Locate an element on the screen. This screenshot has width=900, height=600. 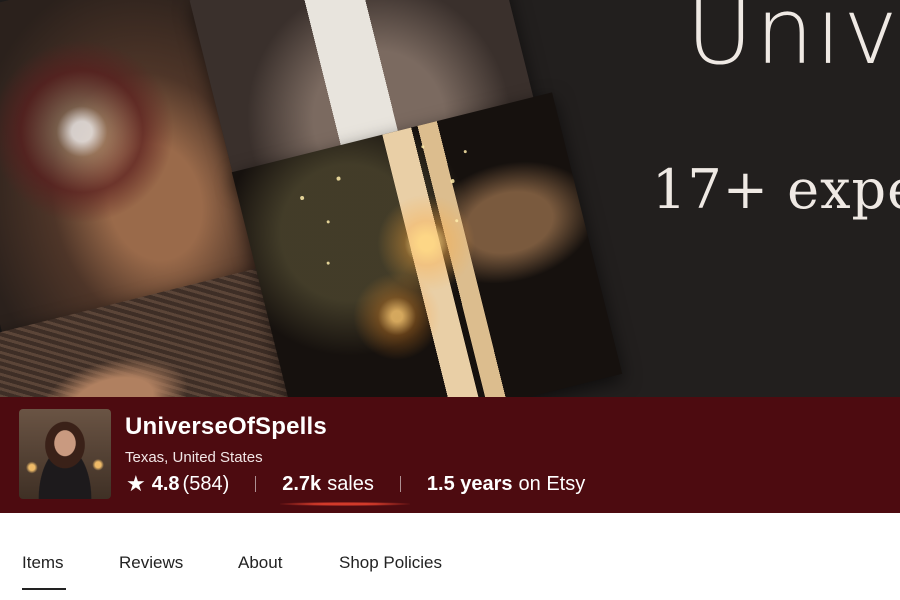
tenure-label: on Etsy is located at coordinates (552, 483).